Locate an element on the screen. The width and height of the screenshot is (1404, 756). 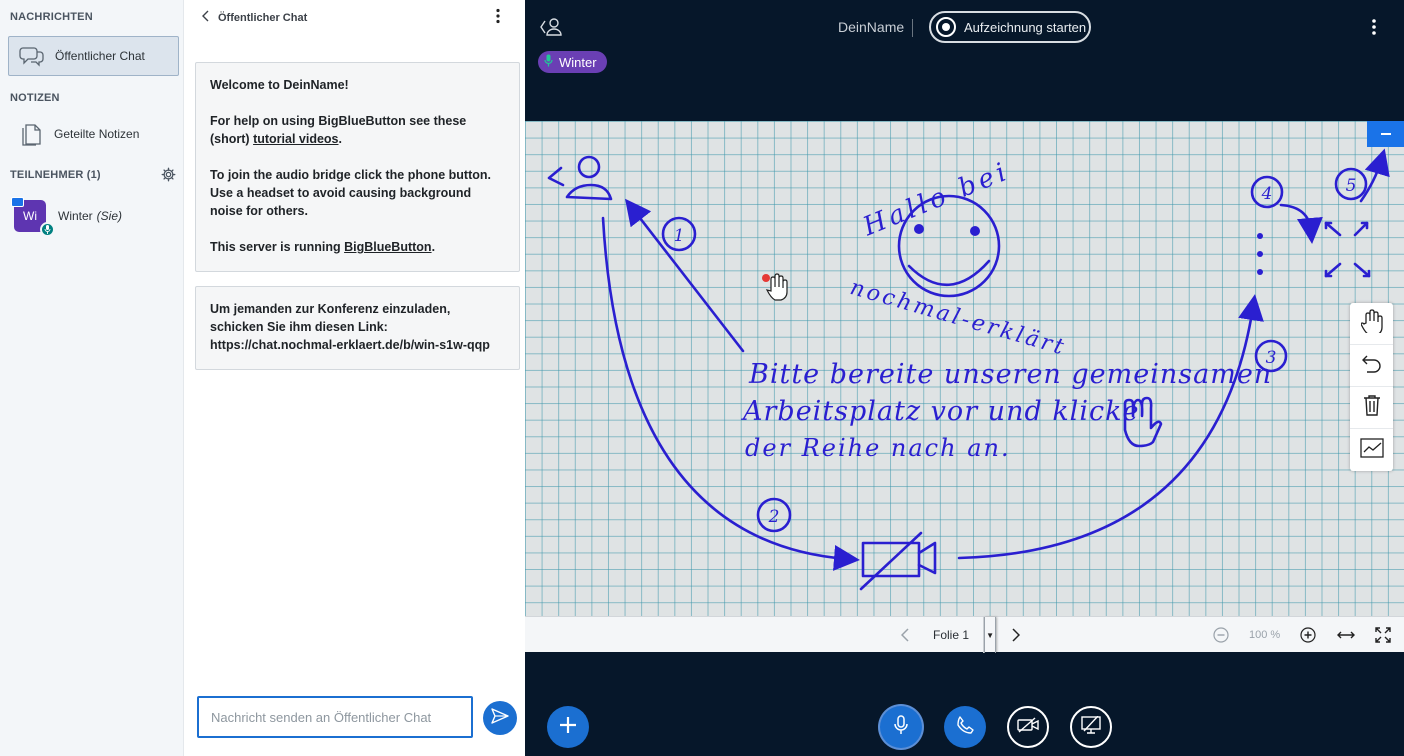
hand-cursor-icon is located at coordinates (776, 287).